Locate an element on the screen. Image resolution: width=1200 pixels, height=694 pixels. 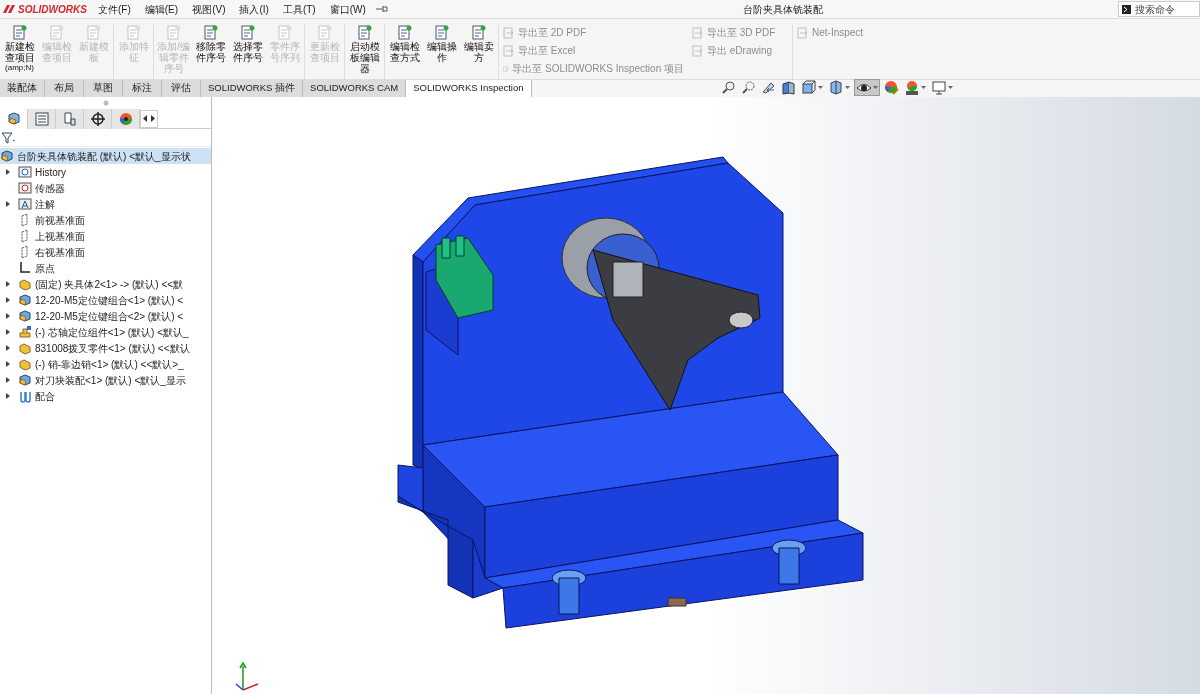
window-title: 台阶夹具体铣装配 is located at coordinates (782, 9).